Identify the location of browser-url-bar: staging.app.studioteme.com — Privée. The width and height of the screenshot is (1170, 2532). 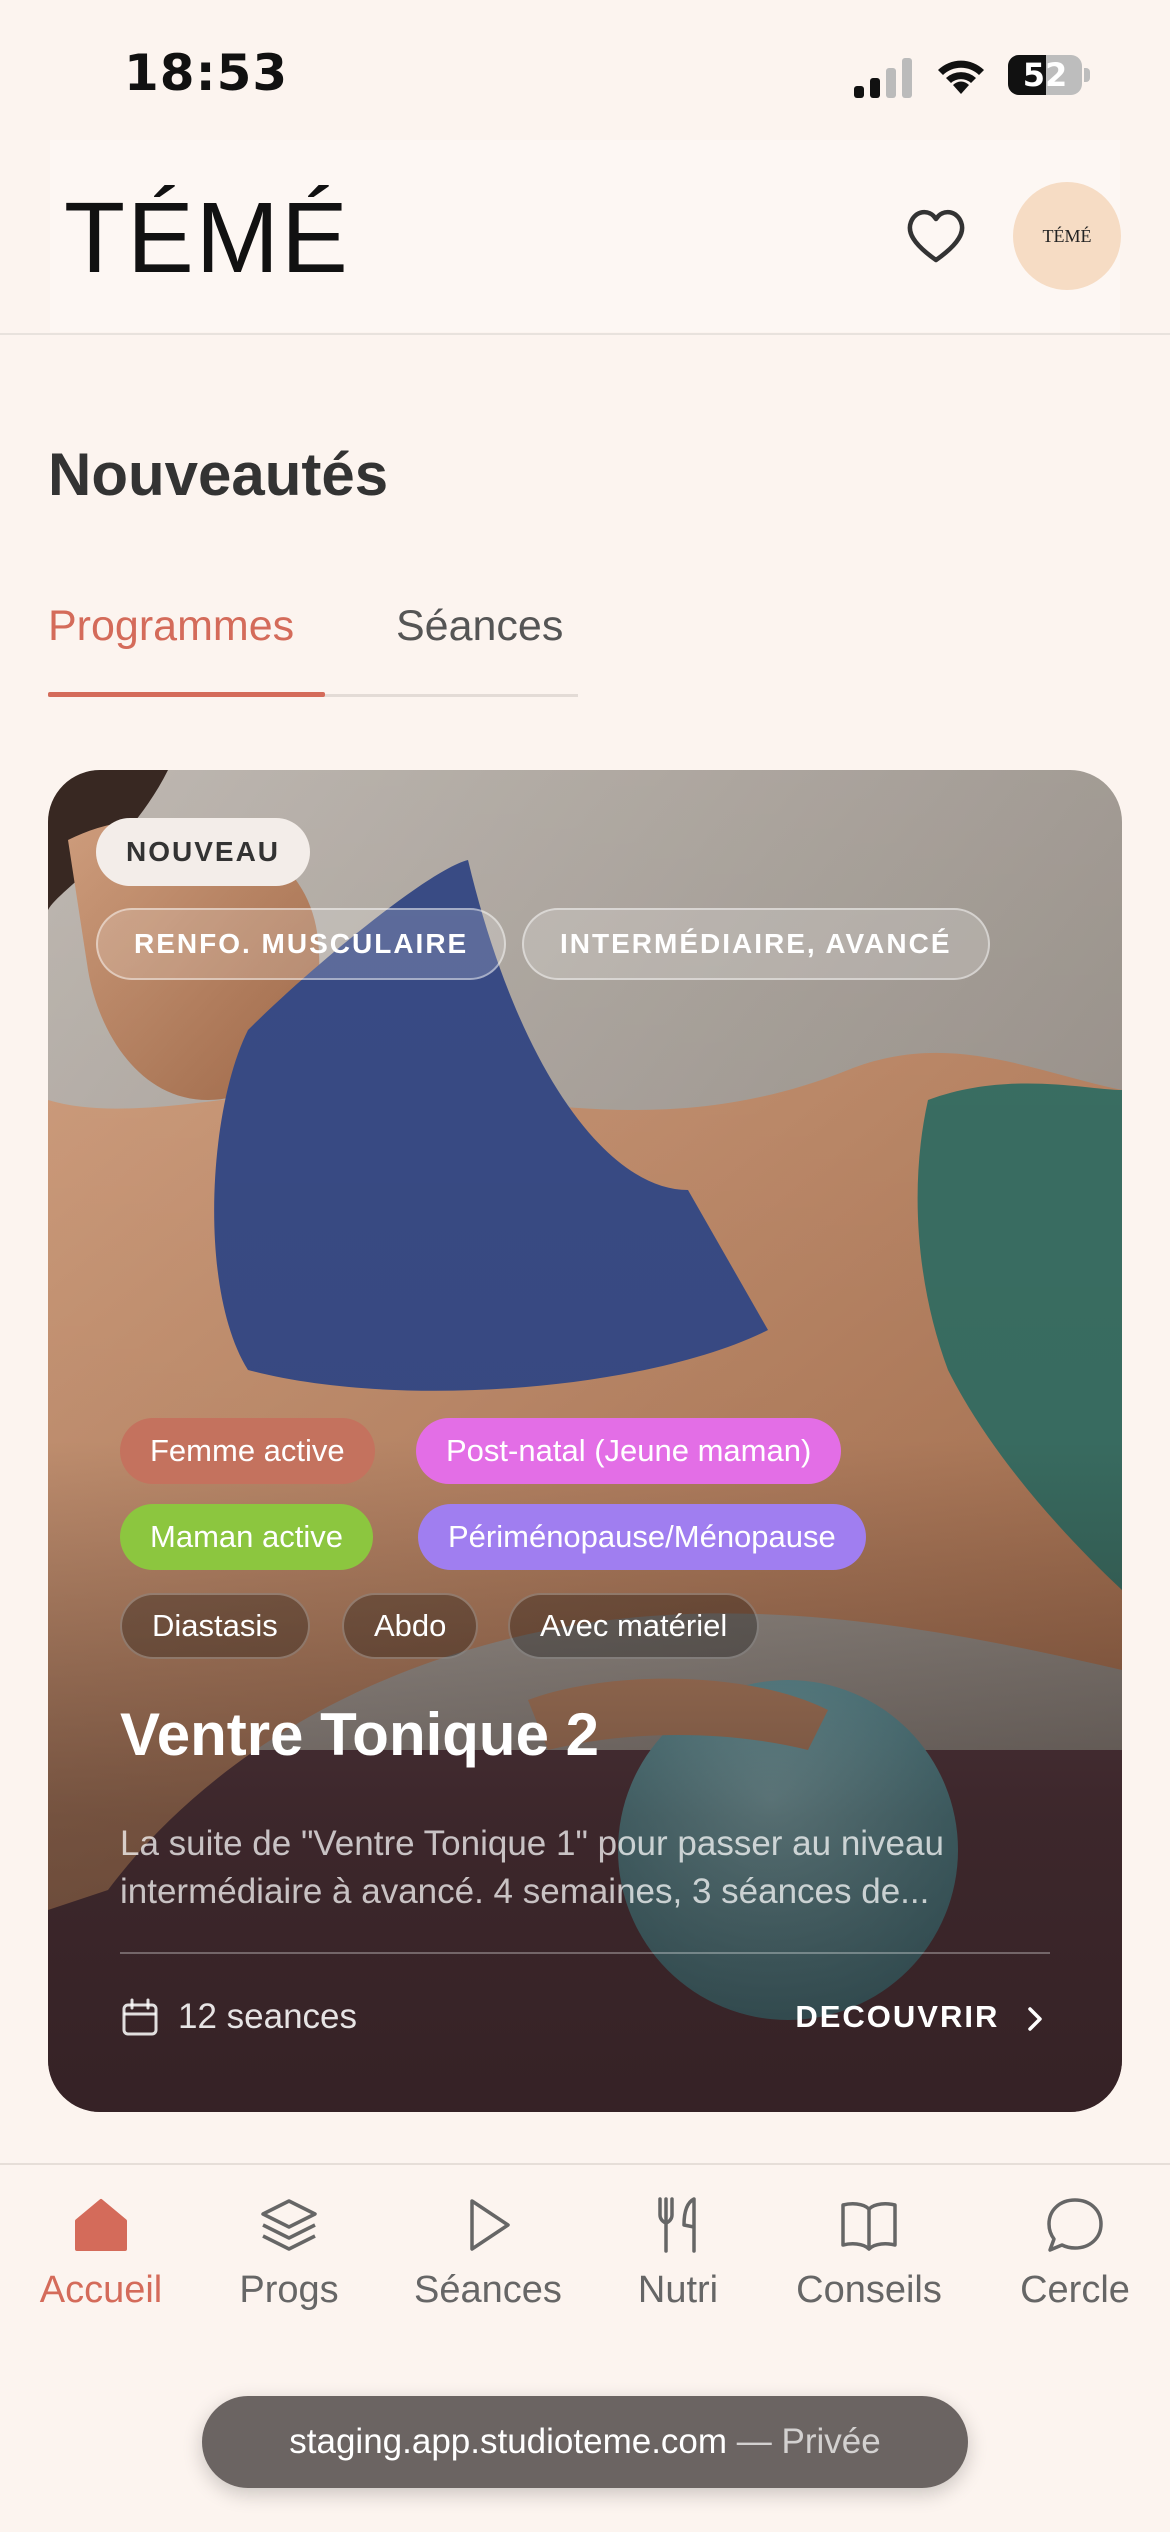
(585, 2442).